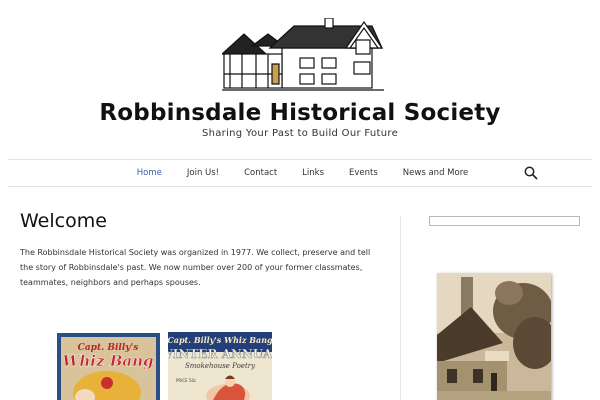  Describe the element at coordinates (313, 173) in the screenshot. I see `nav-item-links: Links` at that location.